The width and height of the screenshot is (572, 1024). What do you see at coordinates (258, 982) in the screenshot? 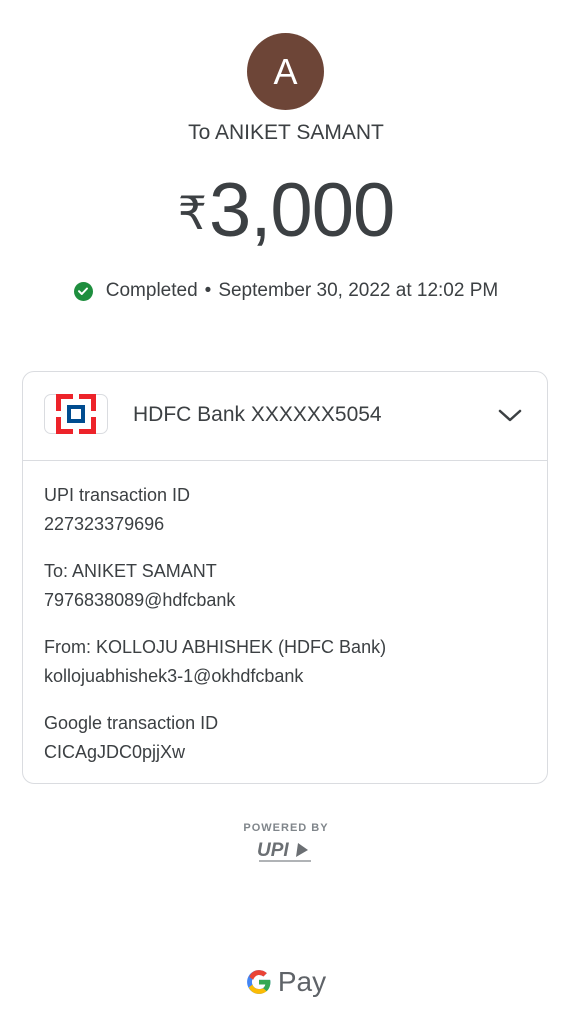
I see `google-g-icon` at bounding box center [258, 982].